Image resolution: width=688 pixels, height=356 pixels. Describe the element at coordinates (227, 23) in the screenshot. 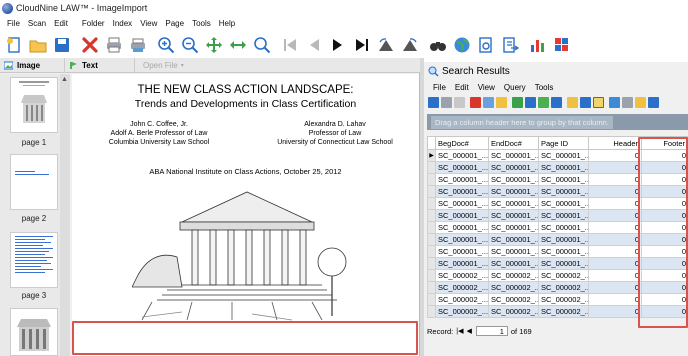

I see `menu-help: Help` at that location.